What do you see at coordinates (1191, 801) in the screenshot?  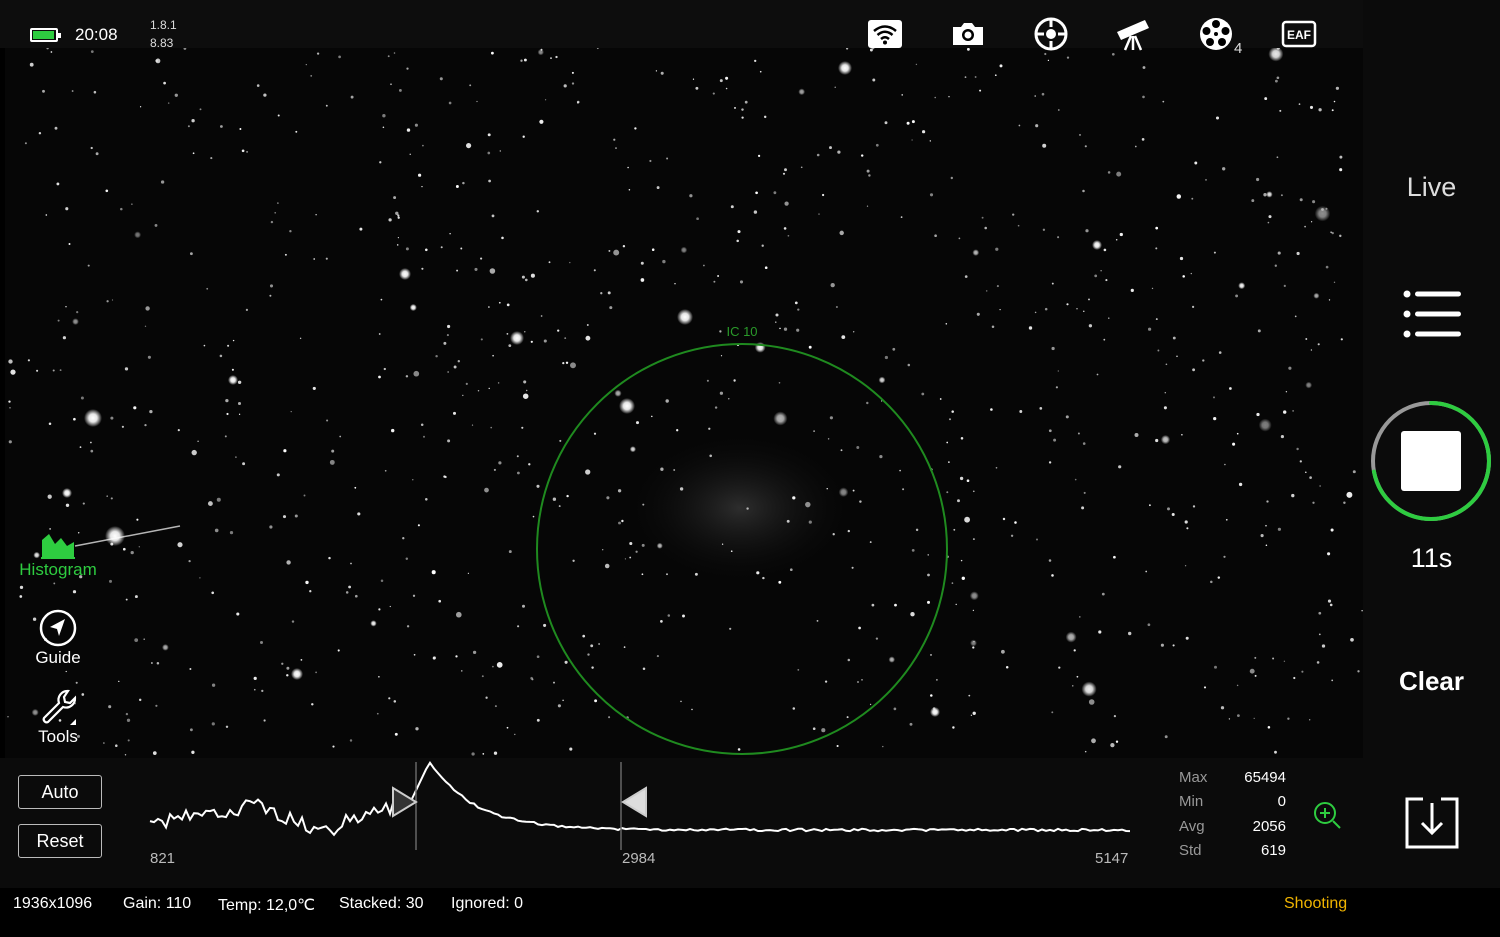 I see `stat-key: Min` at bounding box center [1191, 801].